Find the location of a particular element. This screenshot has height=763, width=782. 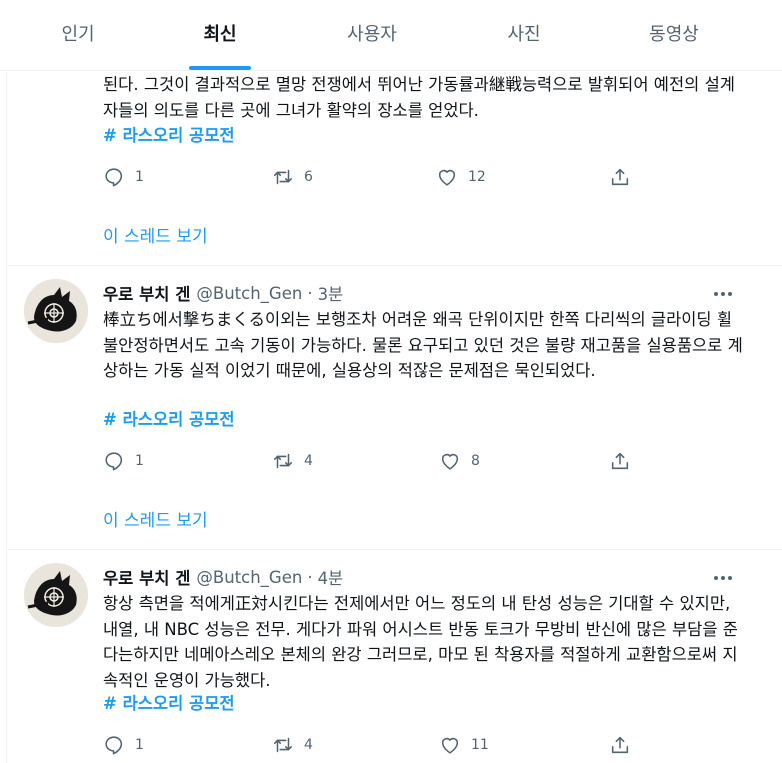

tab-photos-label: 사진 is located at coordinates (524, 34).